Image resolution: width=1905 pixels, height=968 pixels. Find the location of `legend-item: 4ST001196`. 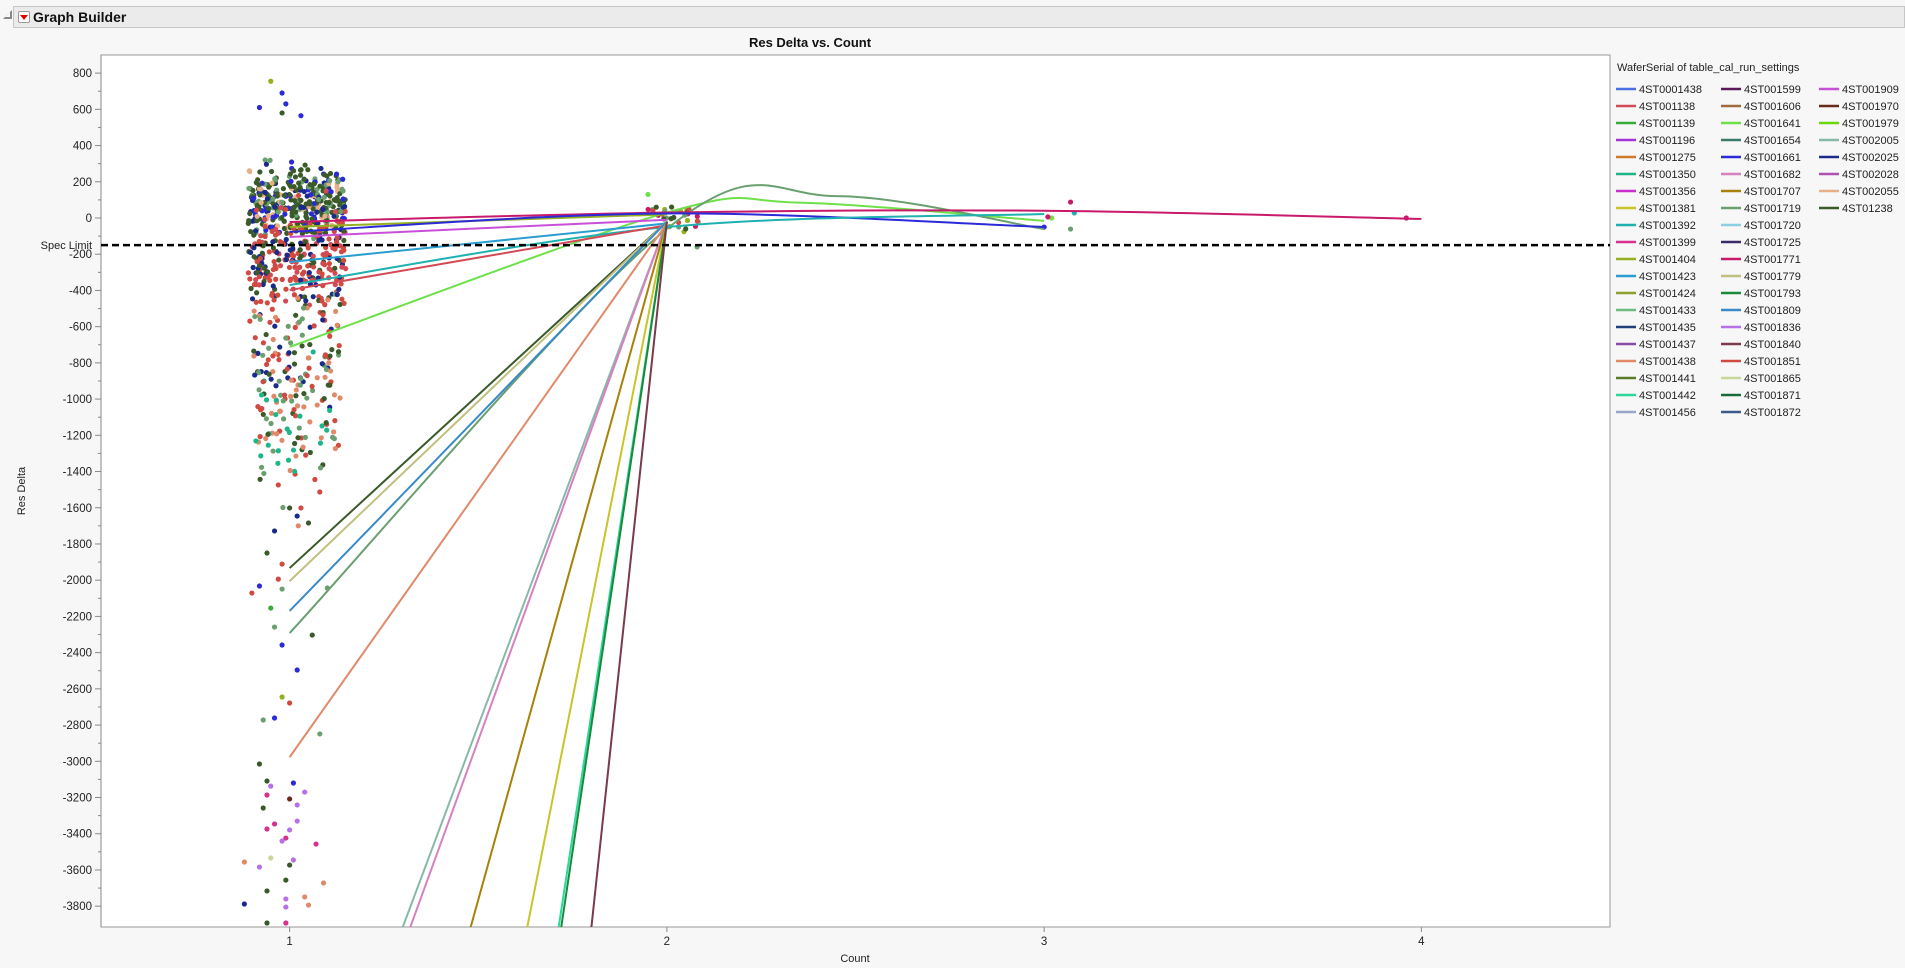

legend-item: 4ST001196 is located at coordinates (1655, 141).